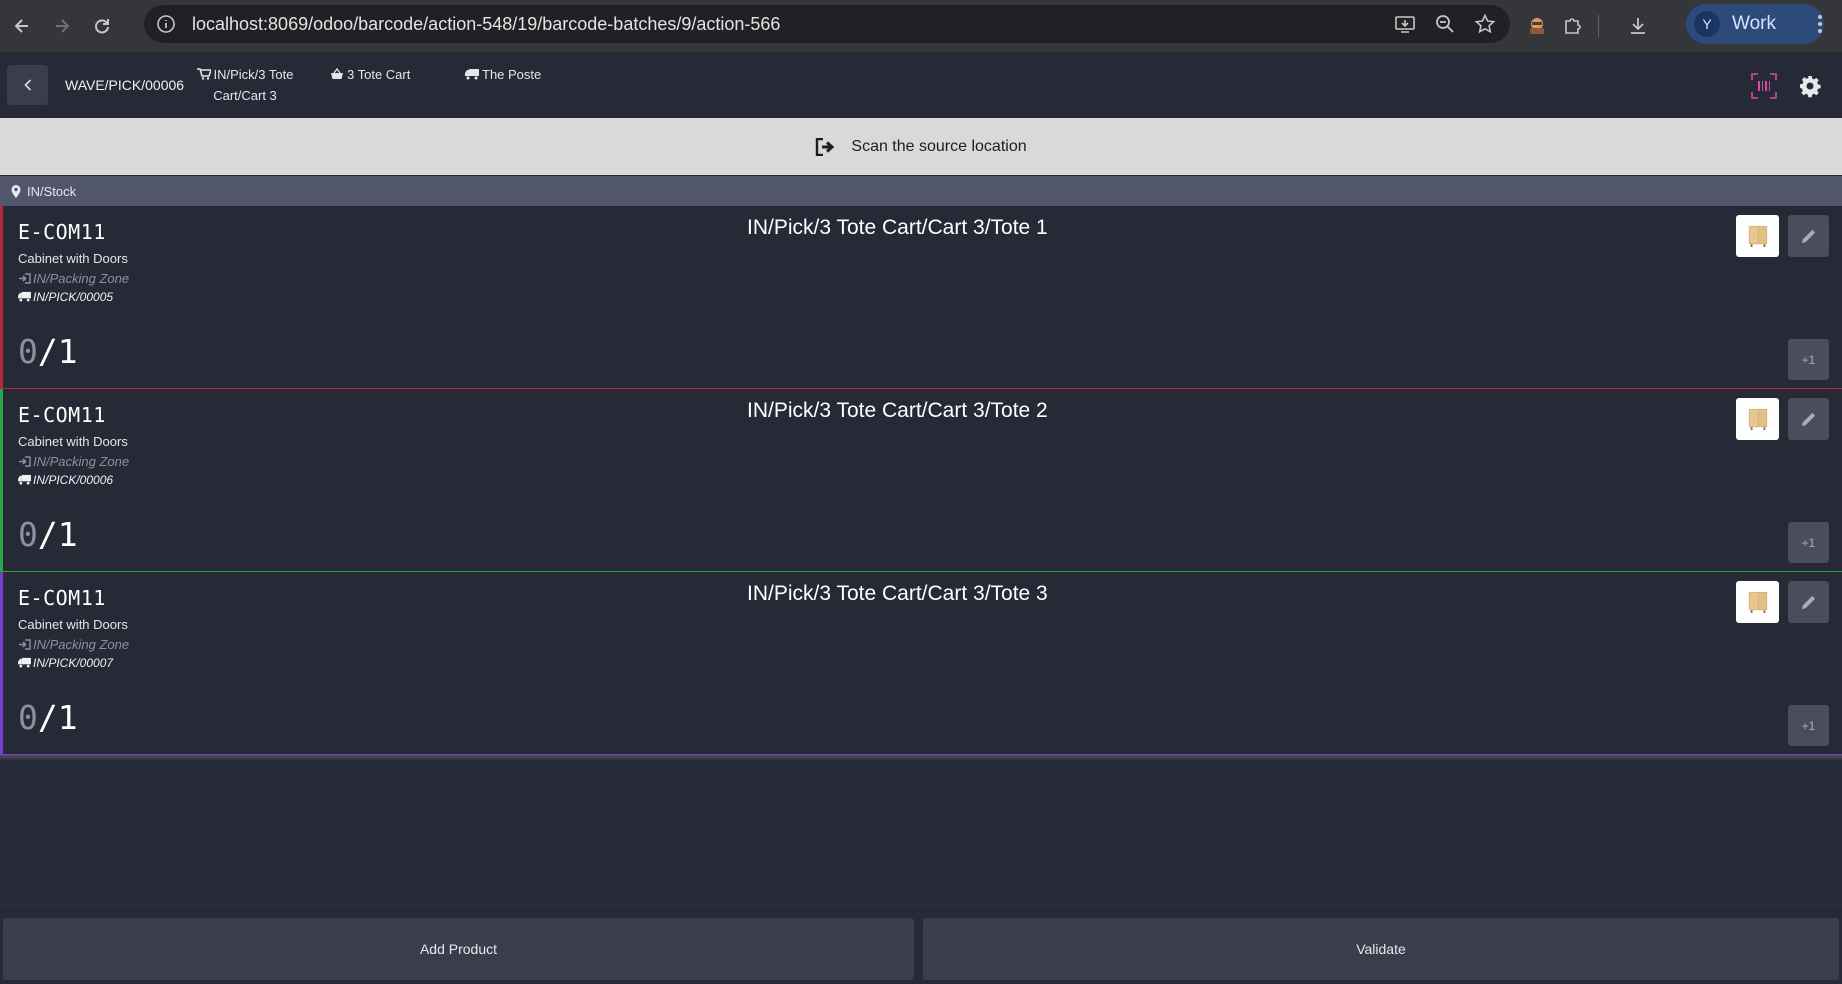 Image resolution: width=1842 pixels, height=984 pixels. Describe the element at coordinates (245, 95) in the screenshot. I see `cart-line-2: Cart/Cart 3` at that location.